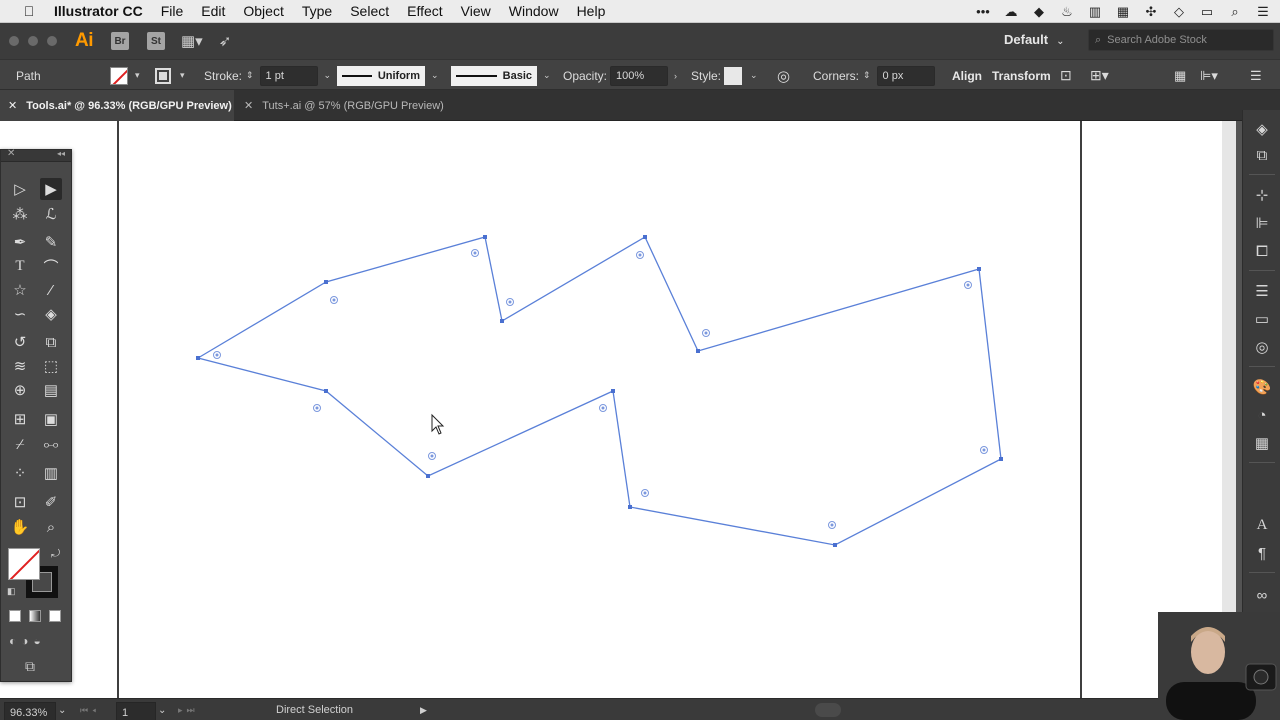 This screenshot has height=720, width=1280. Describe the element at coordinates (1021, 75) in the screenshot. I see `transform-link: Transform` at that location.